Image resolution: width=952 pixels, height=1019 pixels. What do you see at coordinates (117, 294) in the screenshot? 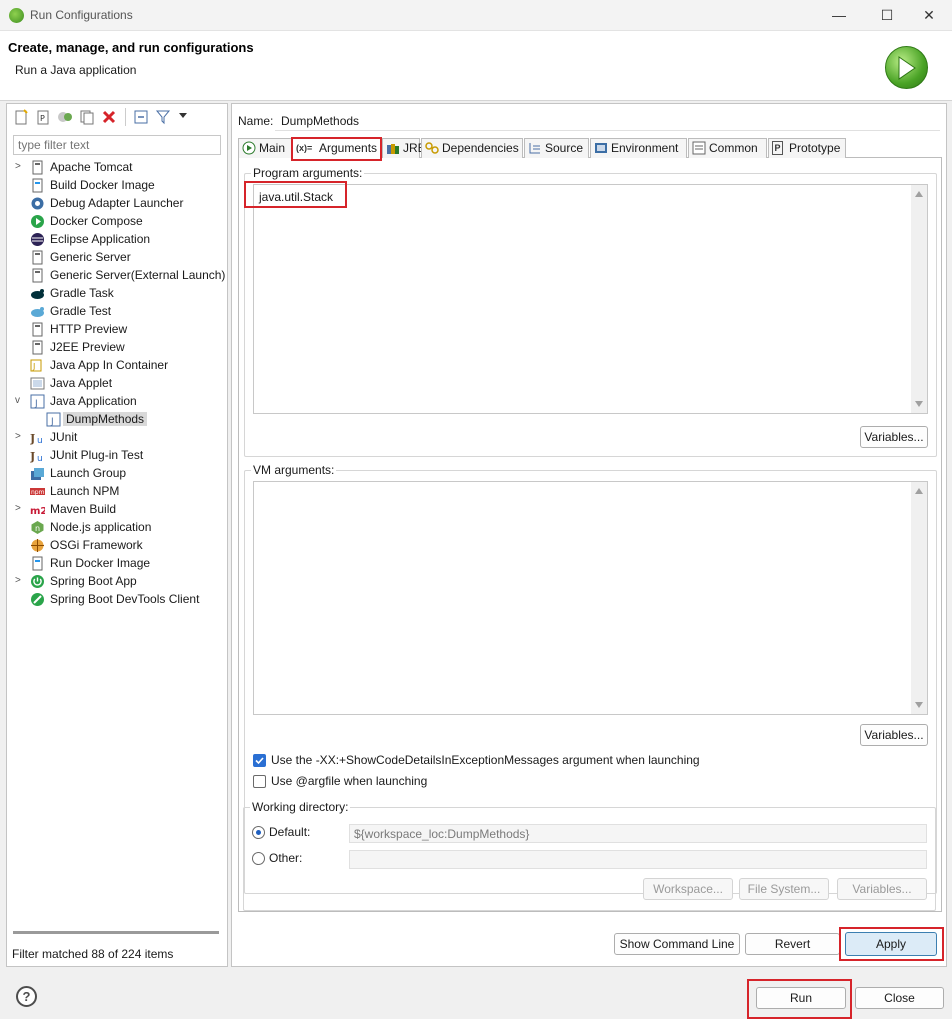
I see `tree-item: Gradle Task` at bounding box center [117, 294].